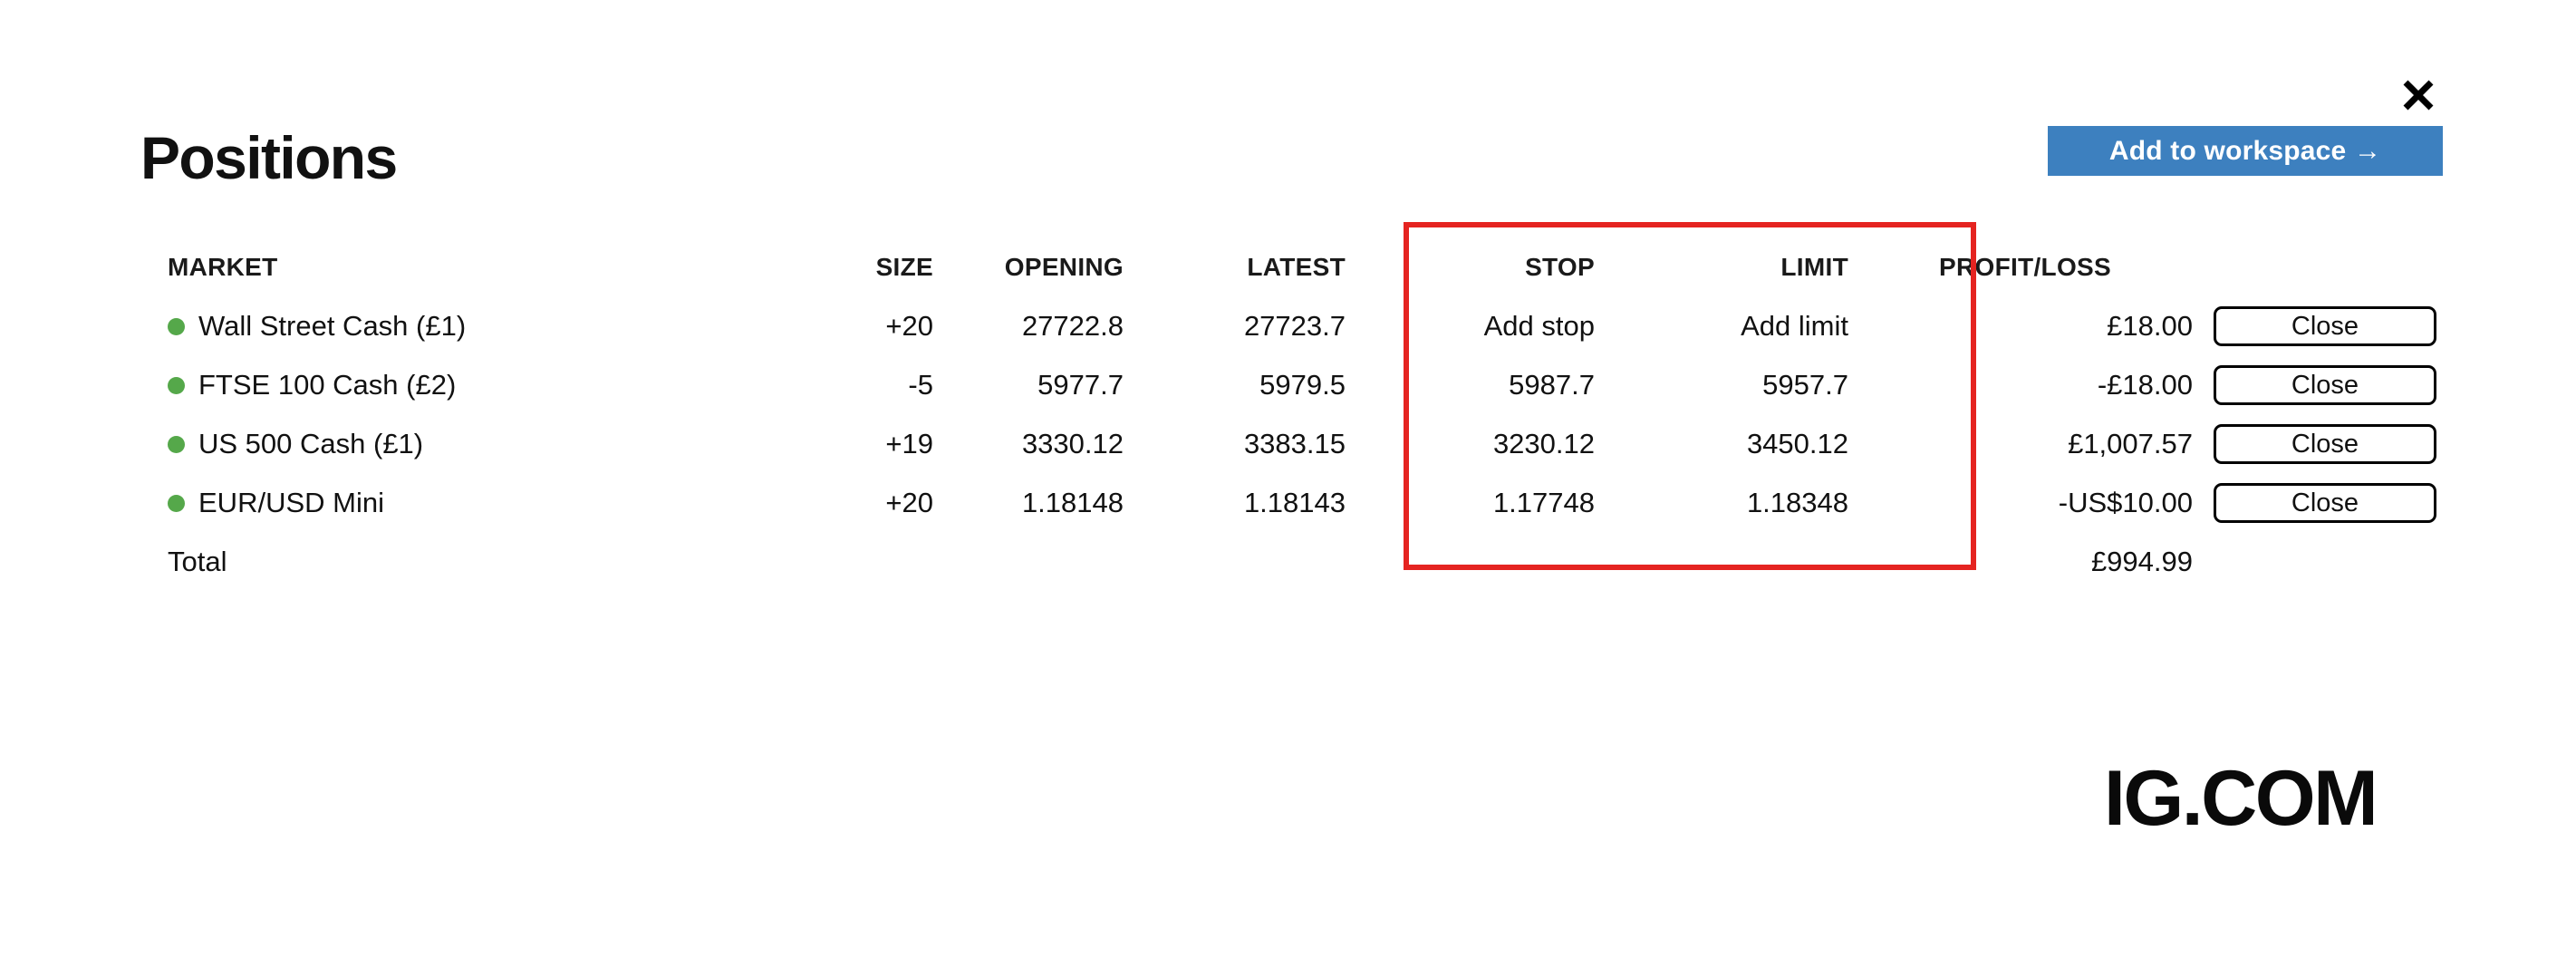 The image size is (2576, 967). Describe the element at coordinates (269, 157) in the screenshot. I see `page-title: Positions` at that location.